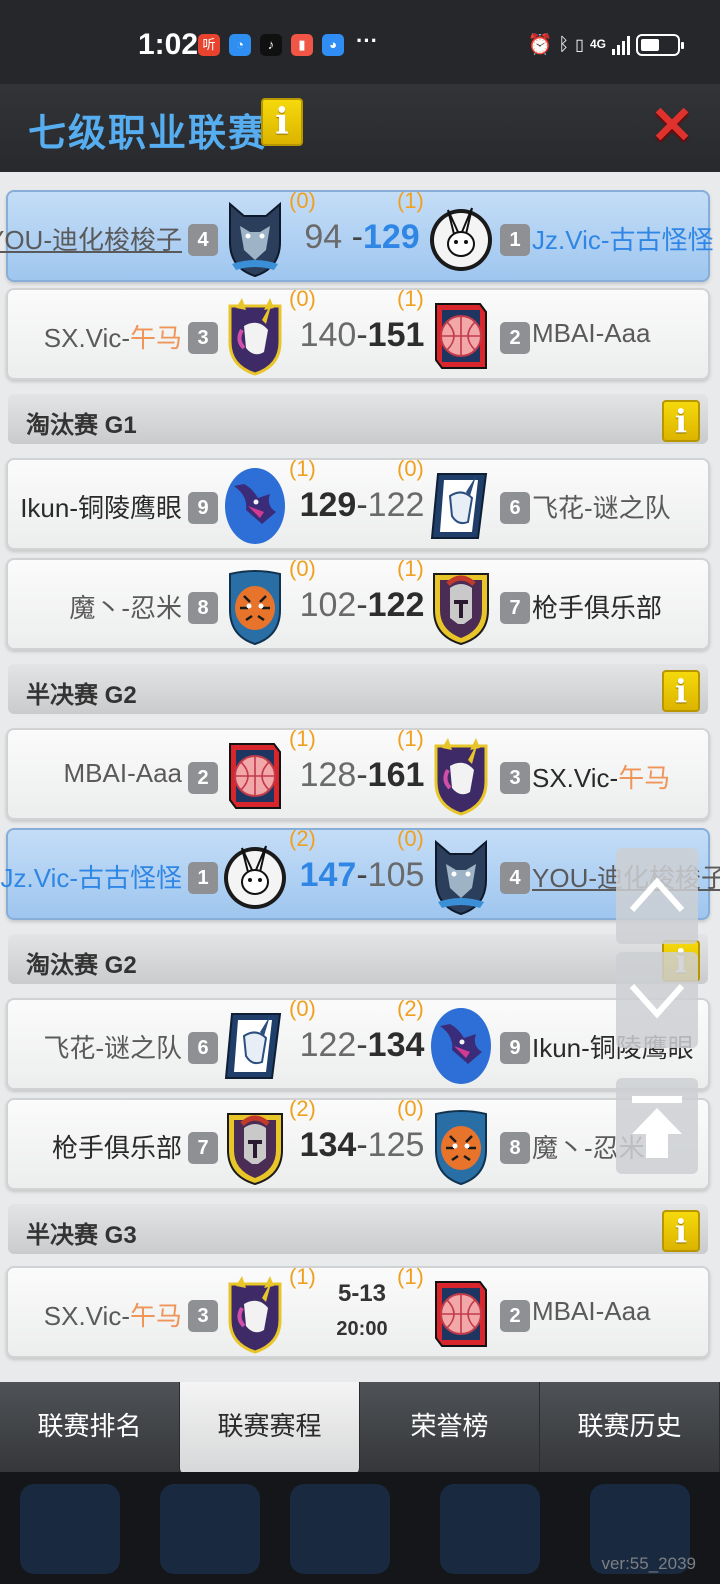 The width and height of the screenshot is (720, 1584). What do you see at coordinates (657, 896) in the screenshot?
I see `scroll-up-button` at bounding box center [657, 896].